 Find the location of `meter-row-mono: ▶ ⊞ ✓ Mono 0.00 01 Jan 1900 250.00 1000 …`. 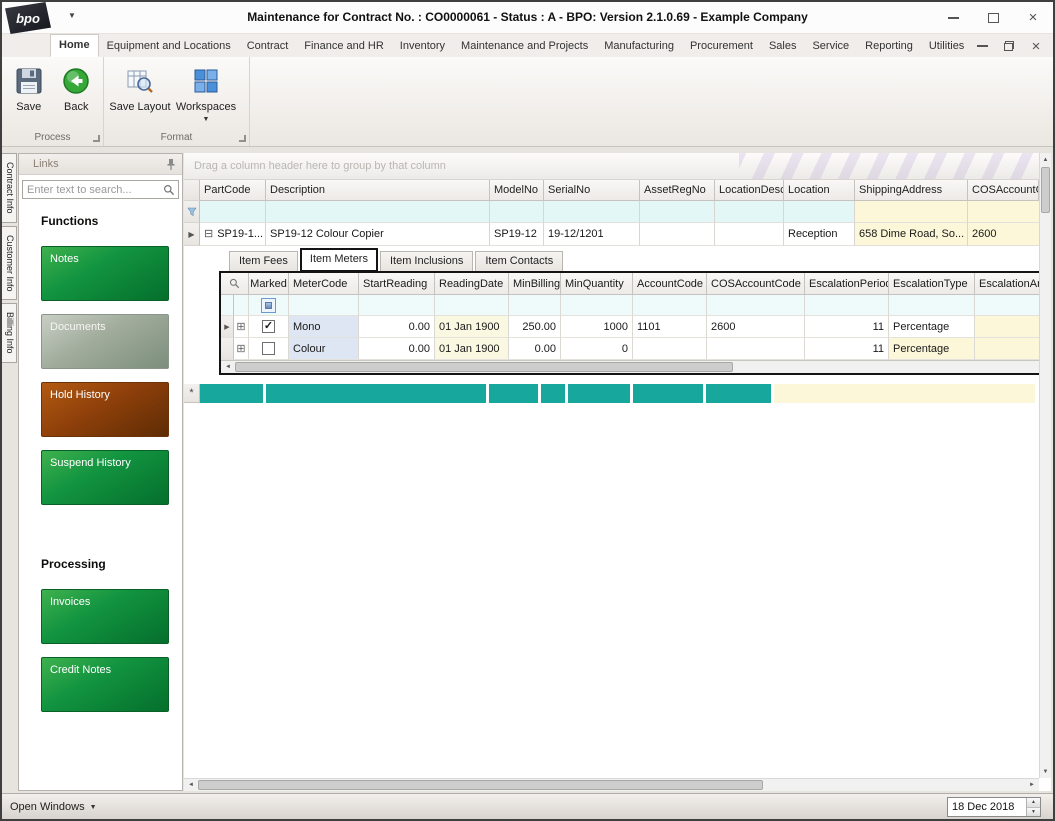

meter-row-mono: ▶ ⊞ ✓ Mono 0.00 01 Jan 1900 250.00 1000 … is located at coordinates (630, 327).